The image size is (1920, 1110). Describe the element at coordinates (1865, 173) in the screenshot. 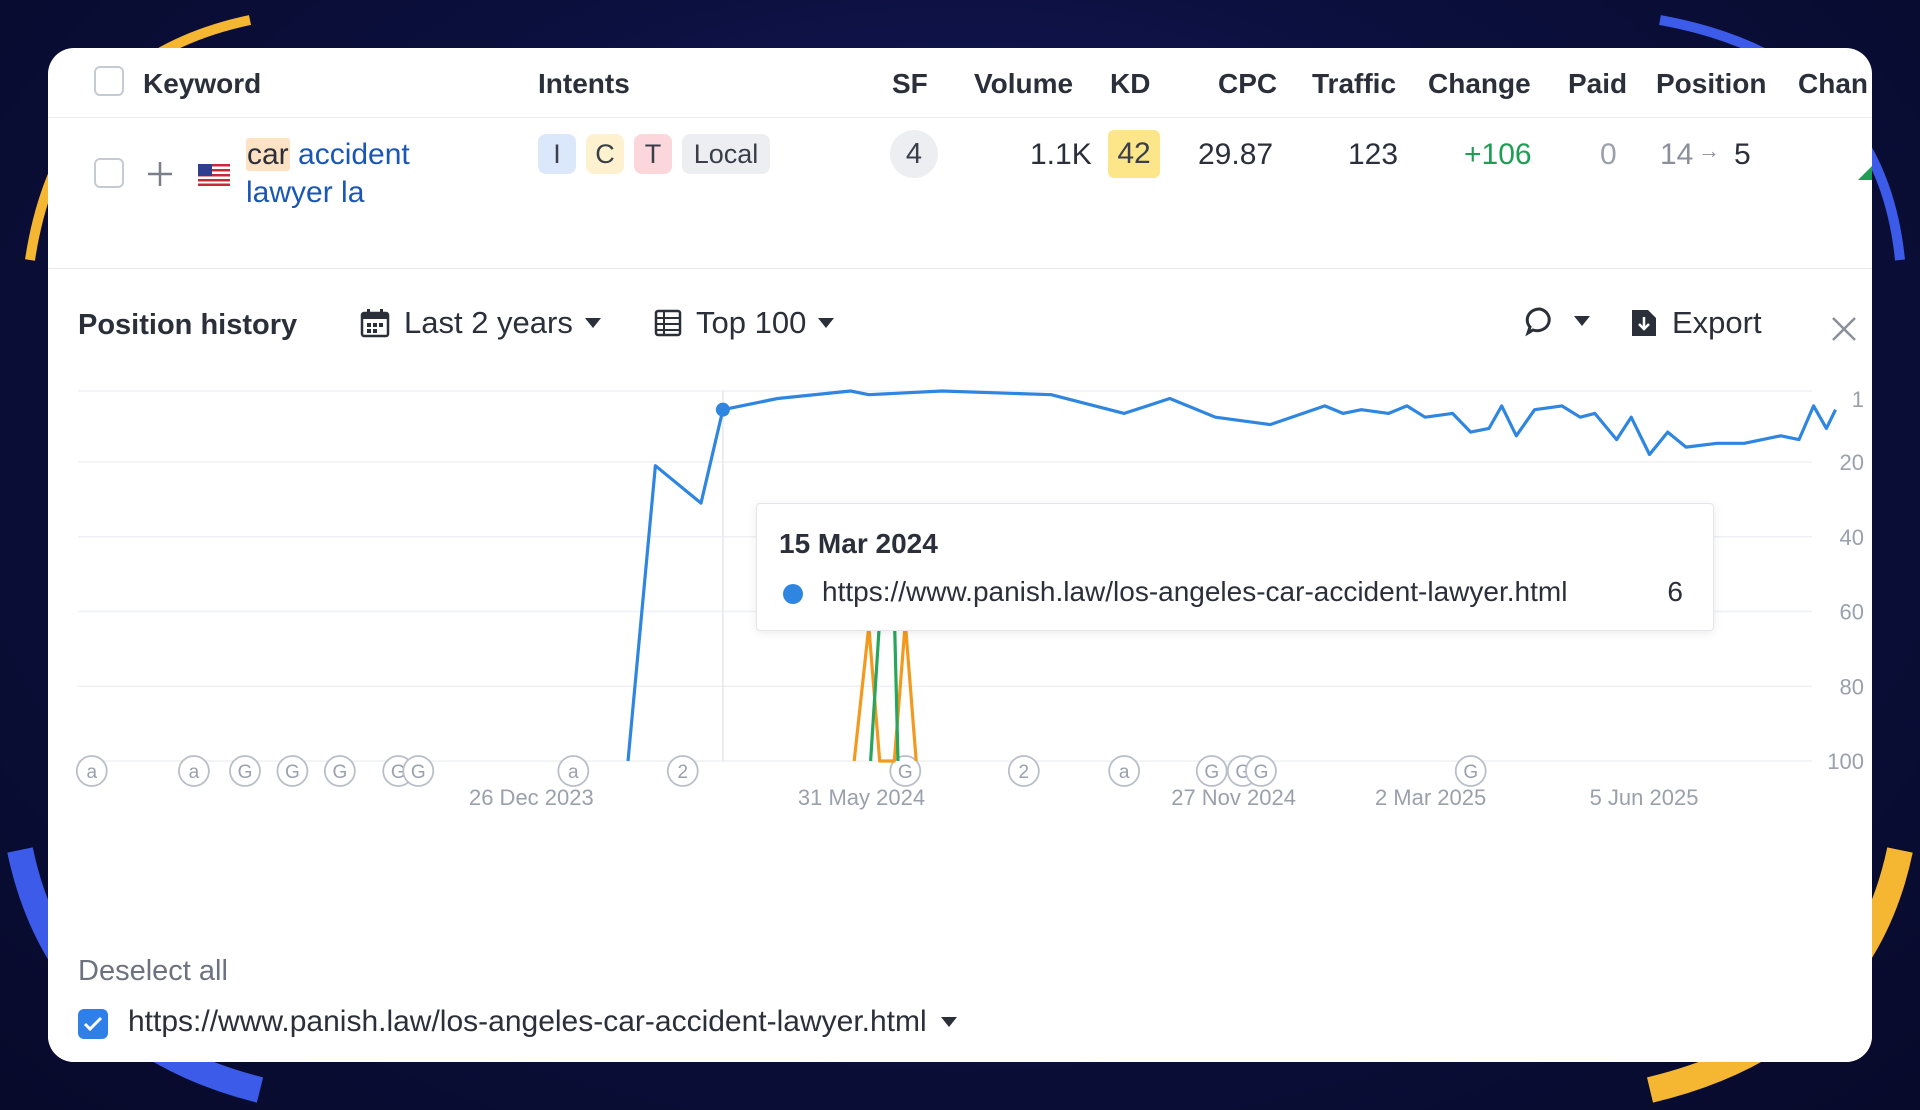

I see `trend-up-icon` at that location.